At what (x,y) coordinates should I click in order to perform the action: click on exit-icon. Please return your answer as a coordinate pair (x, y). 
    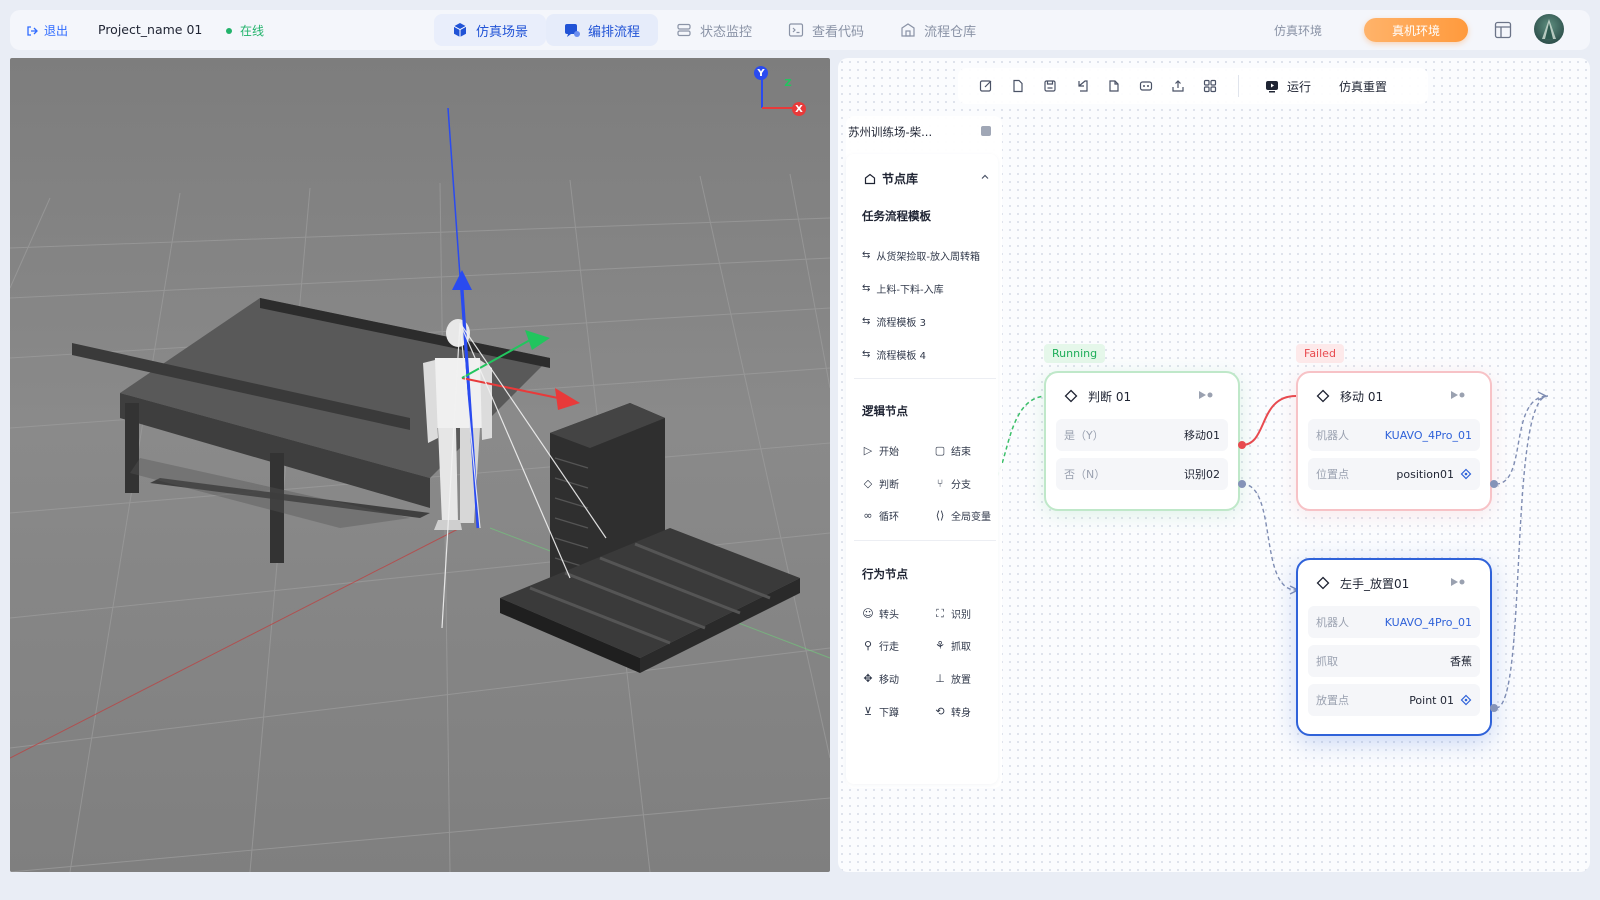
    Looking at the image, I should click on (32, 30).